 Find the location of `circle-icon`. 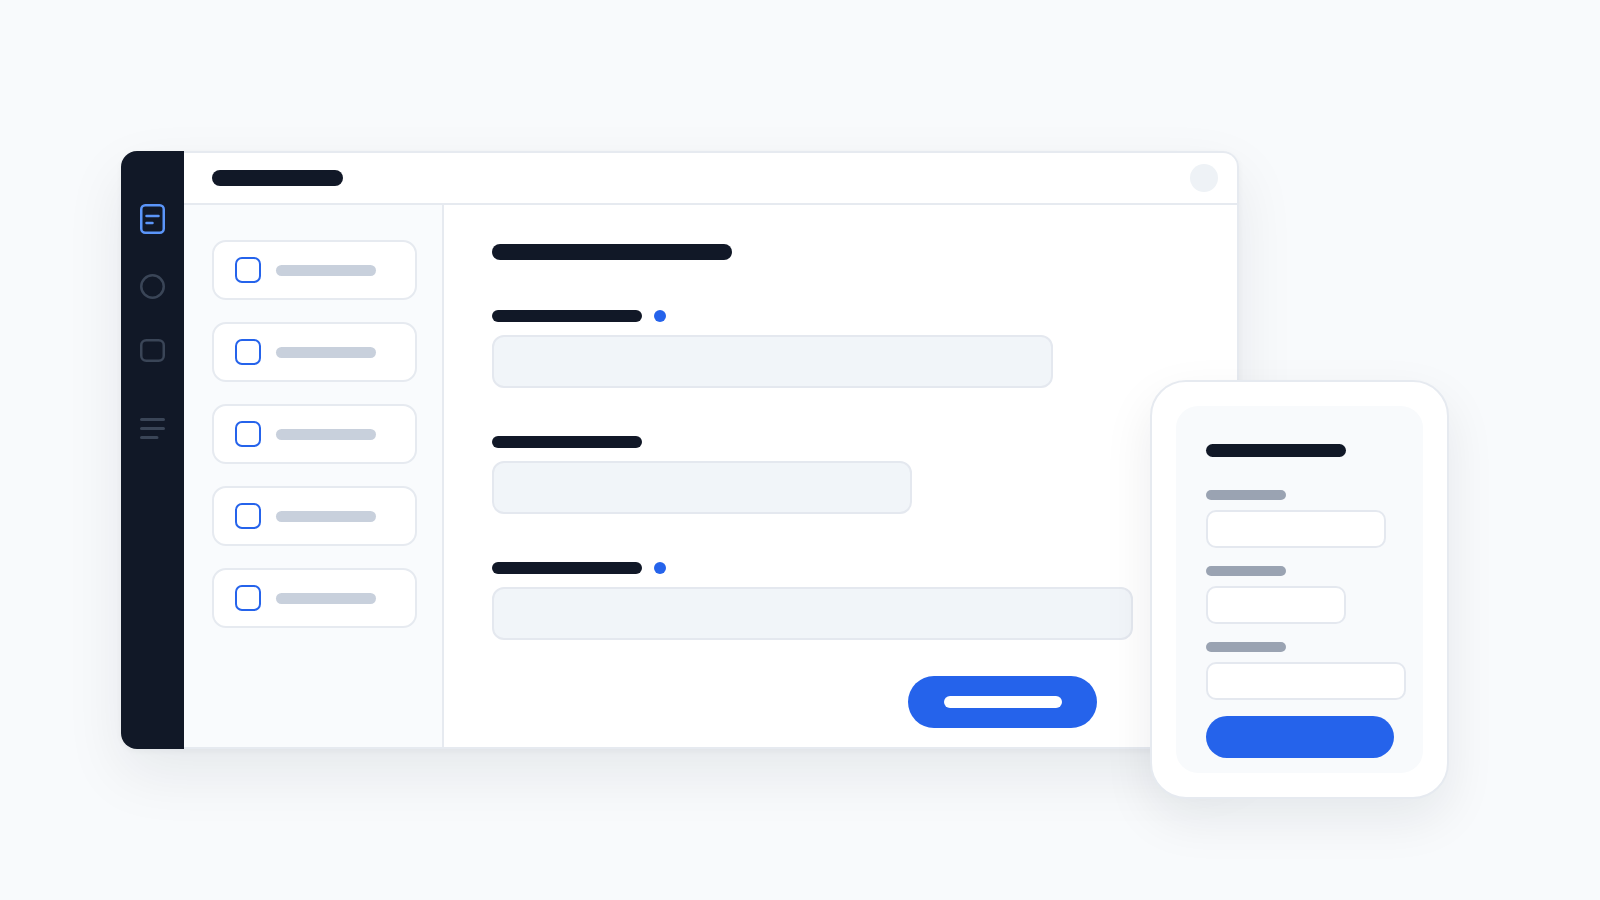

circle-icon is located at coordinates (152, 286).